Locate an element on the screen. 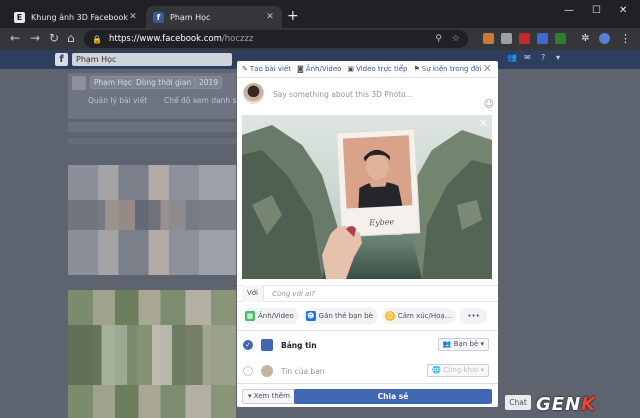  browser-tab-facebook: f Phạm Học ✕ is located at coordinates (214, 17).